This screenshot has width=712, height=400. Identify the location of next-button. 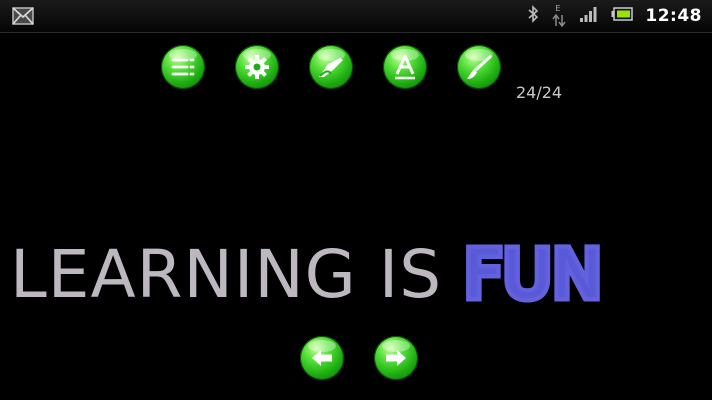
(396, 358).